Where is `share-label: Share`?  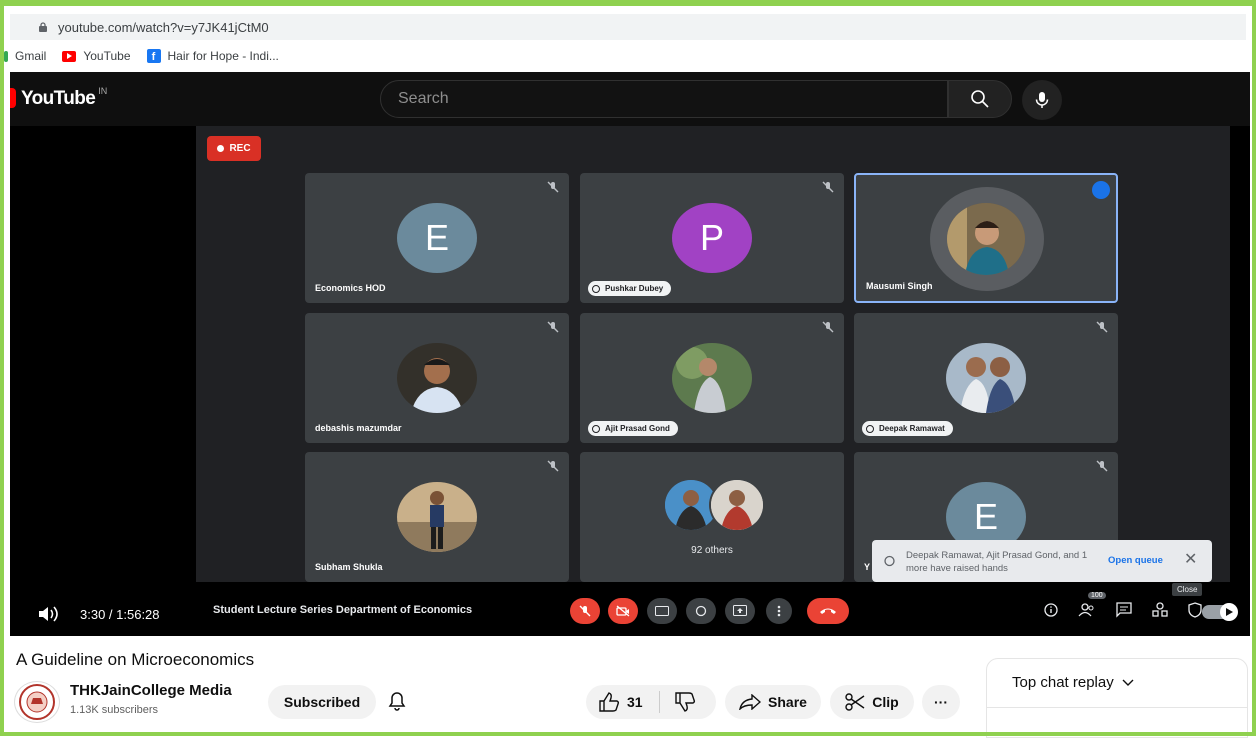
share-label: Share is located at coordinates (787, 702).